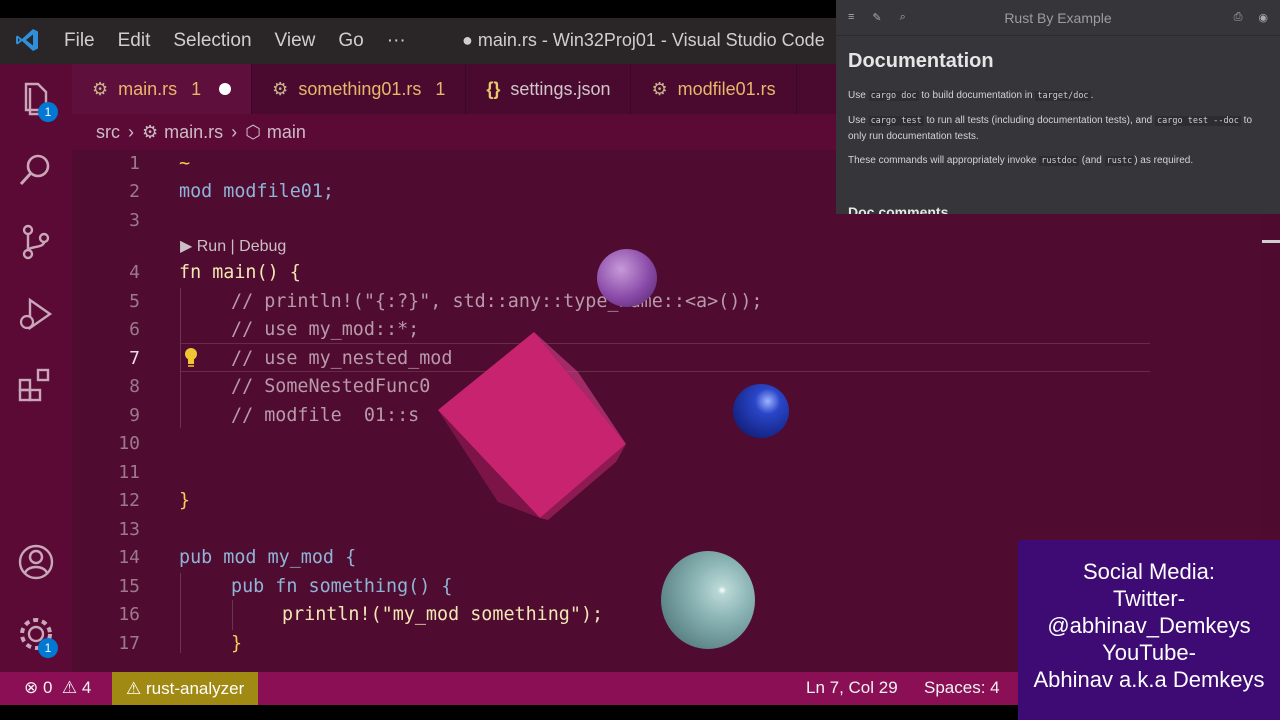 The image size is (1280, 720). I want to click on breadcrumb-symbol: main, so click(286, 132).